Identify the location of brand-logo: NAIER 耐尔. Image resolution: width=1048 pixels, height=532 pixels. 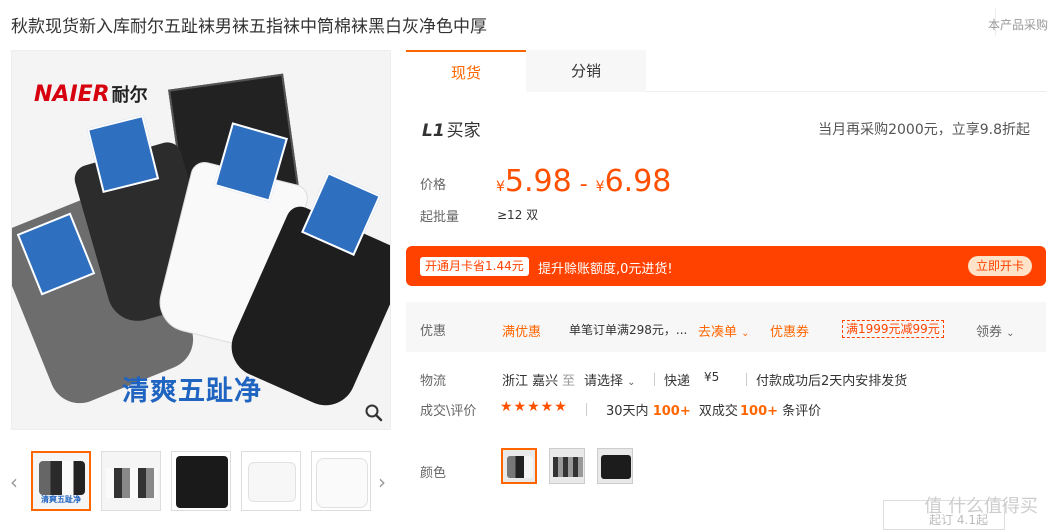
(91, 94).